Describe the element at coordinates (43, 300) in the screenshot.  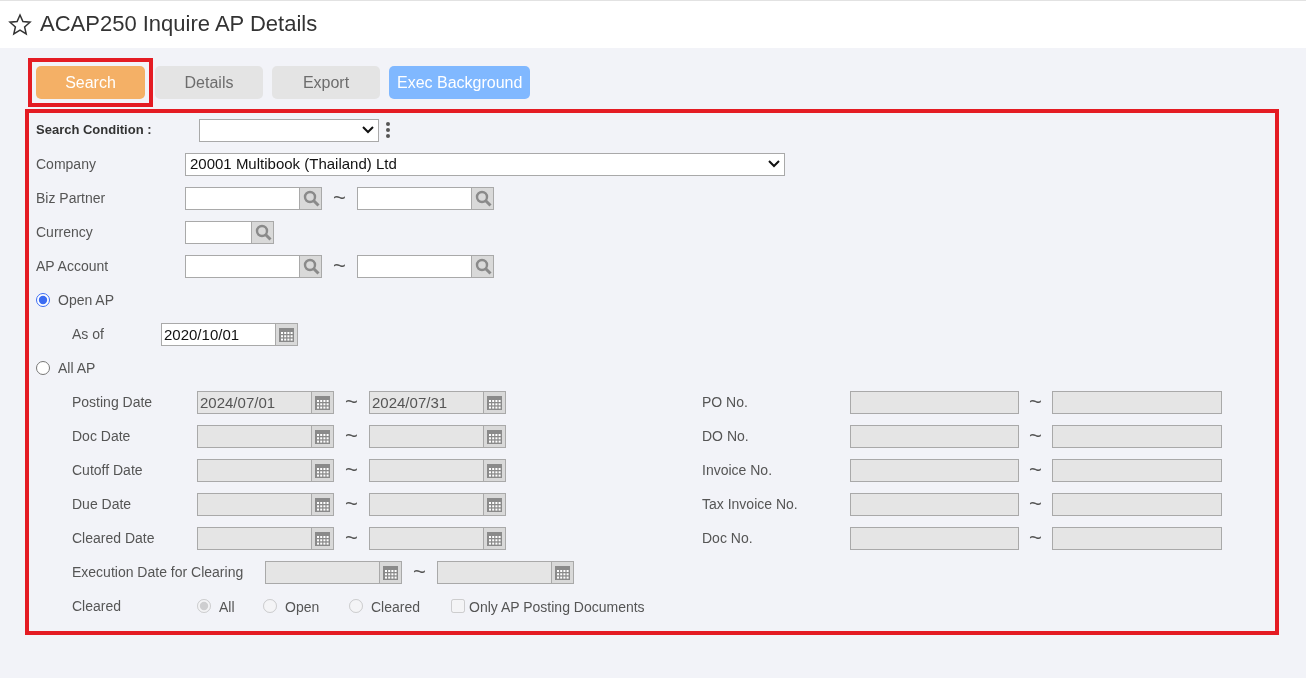
I see `radio-button` at that location.